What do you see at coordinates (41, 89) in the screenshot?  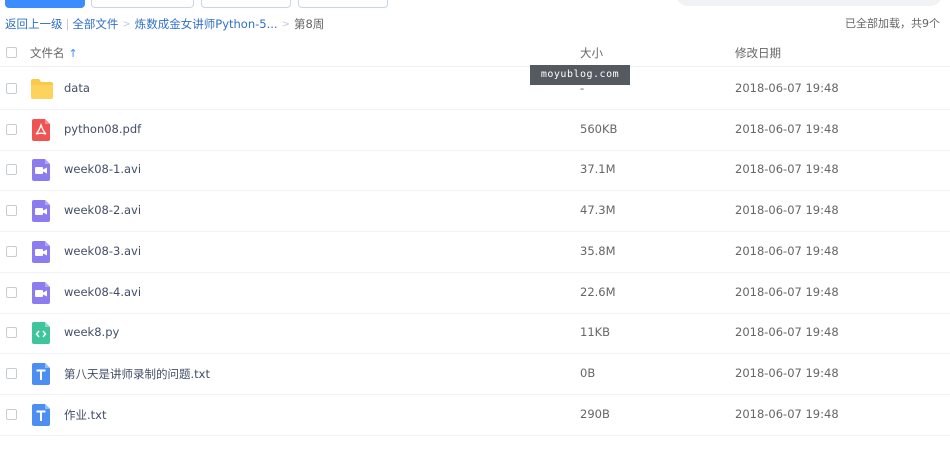 I see `folder-icon` at bounding box center [41, 89].